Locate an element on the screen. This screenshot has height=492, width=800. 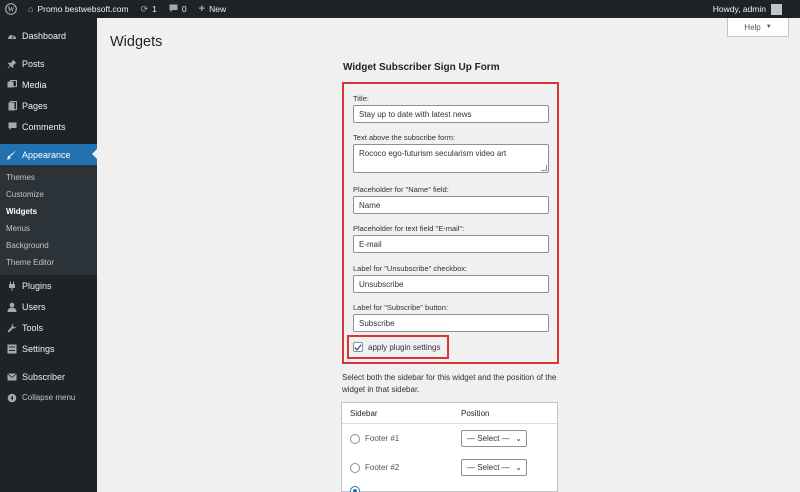
site-name-link: ⌂ Promo bestwebsoft.com is located at coordinates (78, 9).